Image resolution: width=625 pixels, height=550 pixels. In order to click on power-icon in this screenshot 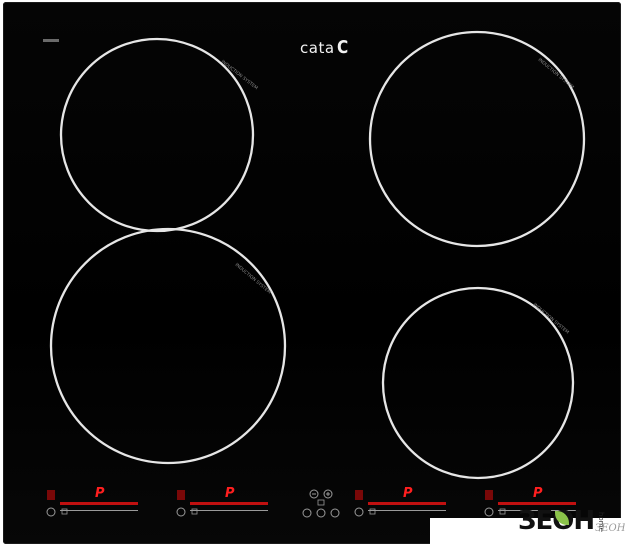, I will do `click(307, 513)`.